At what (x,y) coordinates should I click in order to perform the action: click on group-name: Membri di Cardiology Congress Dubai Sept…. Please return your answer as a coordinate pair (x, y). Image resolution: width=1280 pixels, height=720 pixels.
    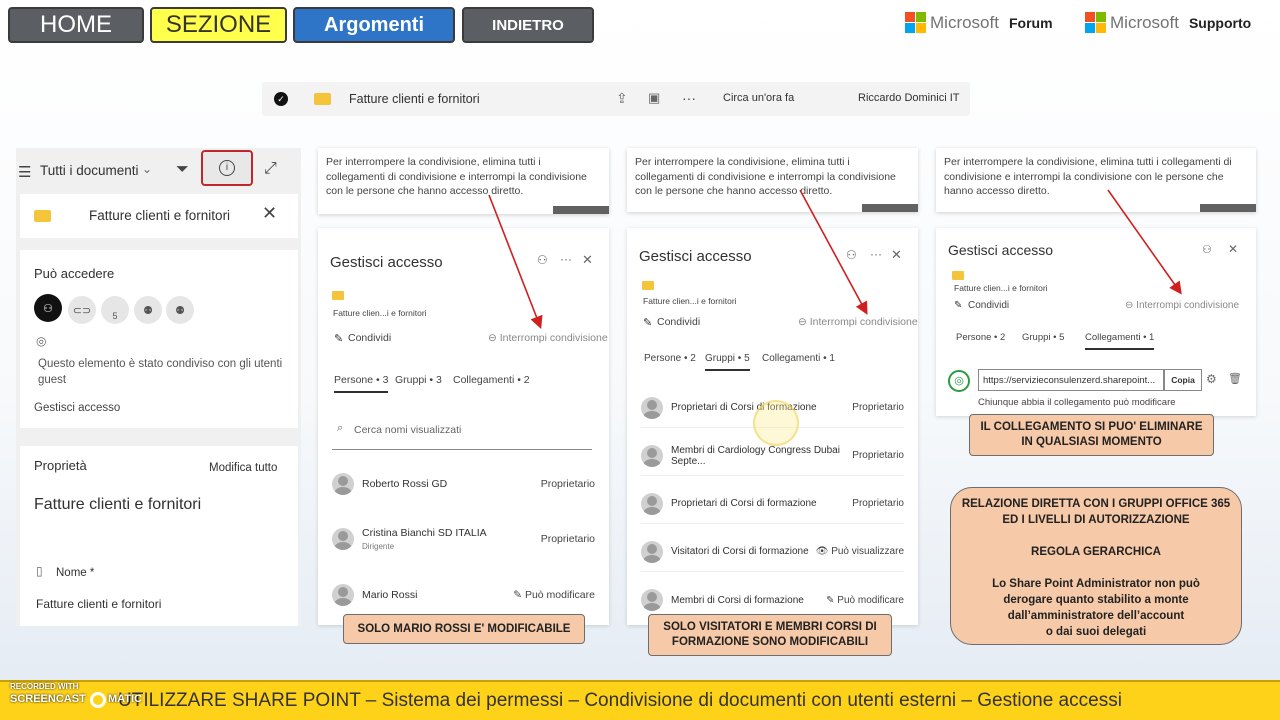
    Looking at the image, I should click on (755, 455).